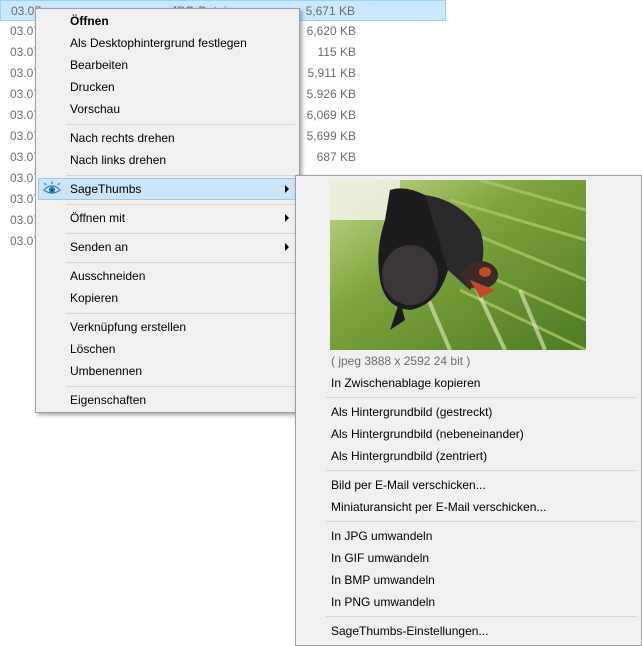 The height and width of the screenshot is (646, 642). I want to click on menu-item-label: Löschen, so click(93, 349).